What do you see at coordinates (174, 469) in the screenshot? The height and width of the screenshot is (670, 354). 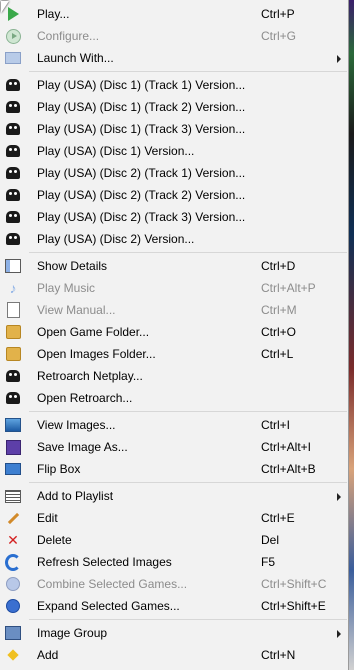 I see `menu-item-flip-box: Flip Box Ctrl+Alt+B` at bounding box center [174, 469].